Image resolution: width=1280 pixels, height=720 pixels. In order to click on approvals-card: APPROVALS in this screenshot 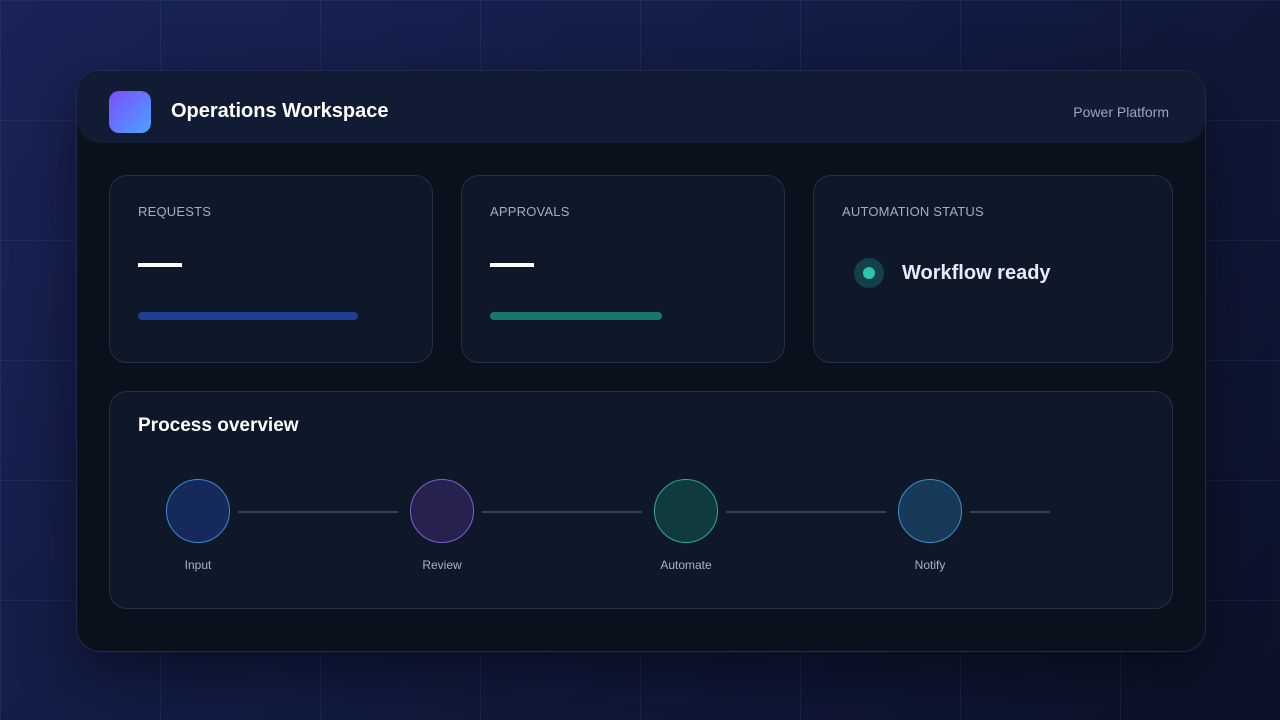, I will do `click(623, 269)`.